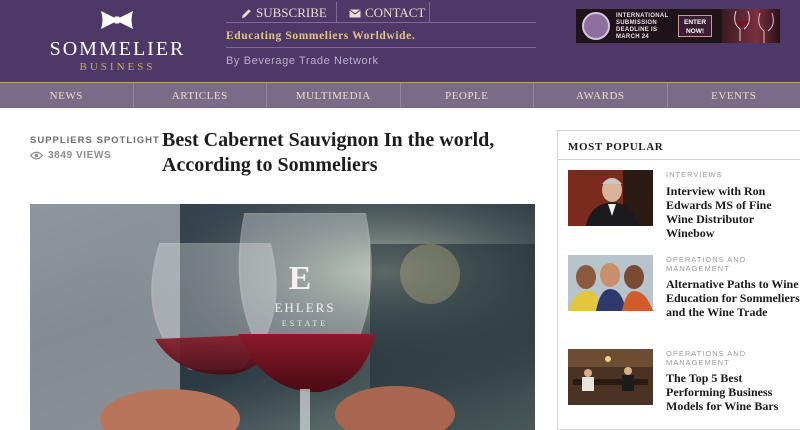 This screenshot has width=800, height=430. Describe the element at coordinates (466, 95) in the screenshot. I see `nav-people: PEOPLE` at that location.